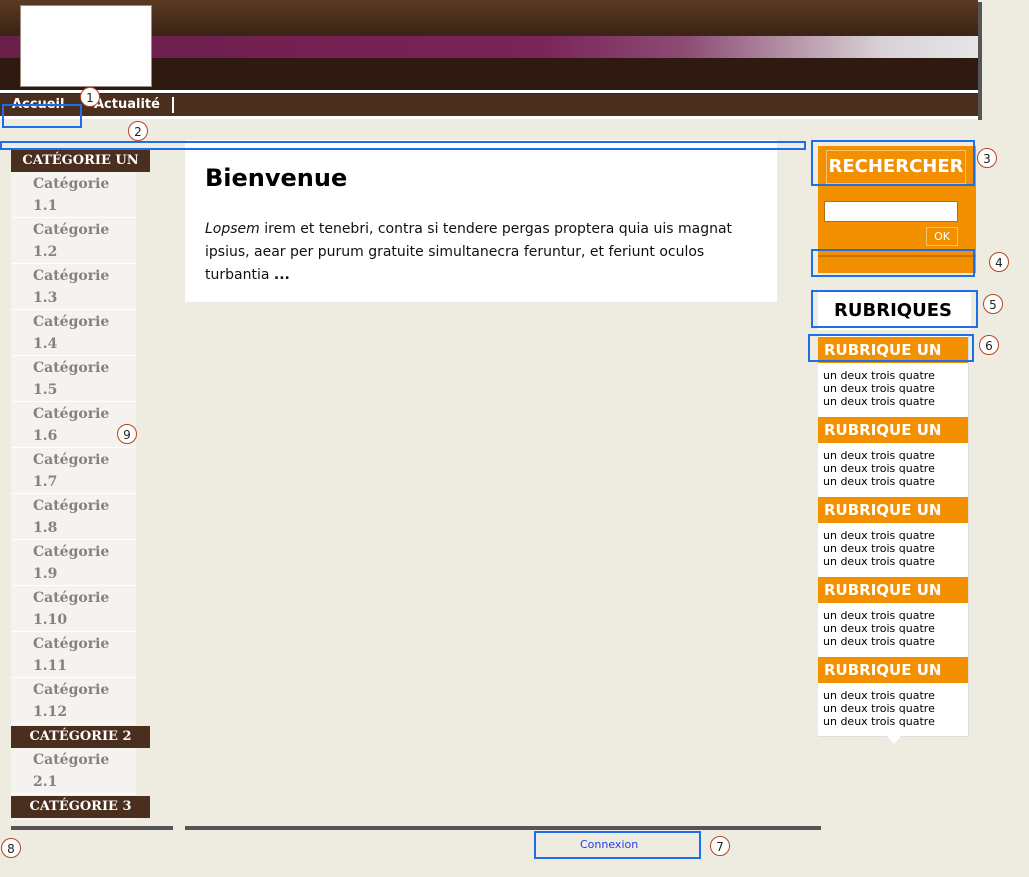 The width and height of the screenshot is (1029, 877). I want to click on annotation-badge-6: 6, so click(989, 345).